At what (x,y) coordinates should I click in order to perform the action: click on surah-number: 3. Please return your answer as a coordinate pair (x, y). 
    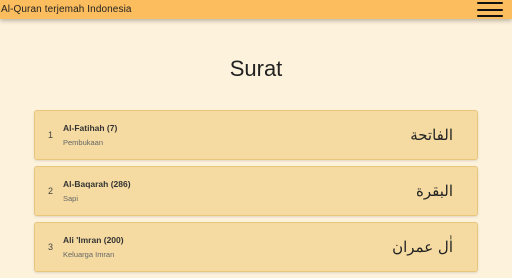
    Looking at the image, I should click on (51, 247).